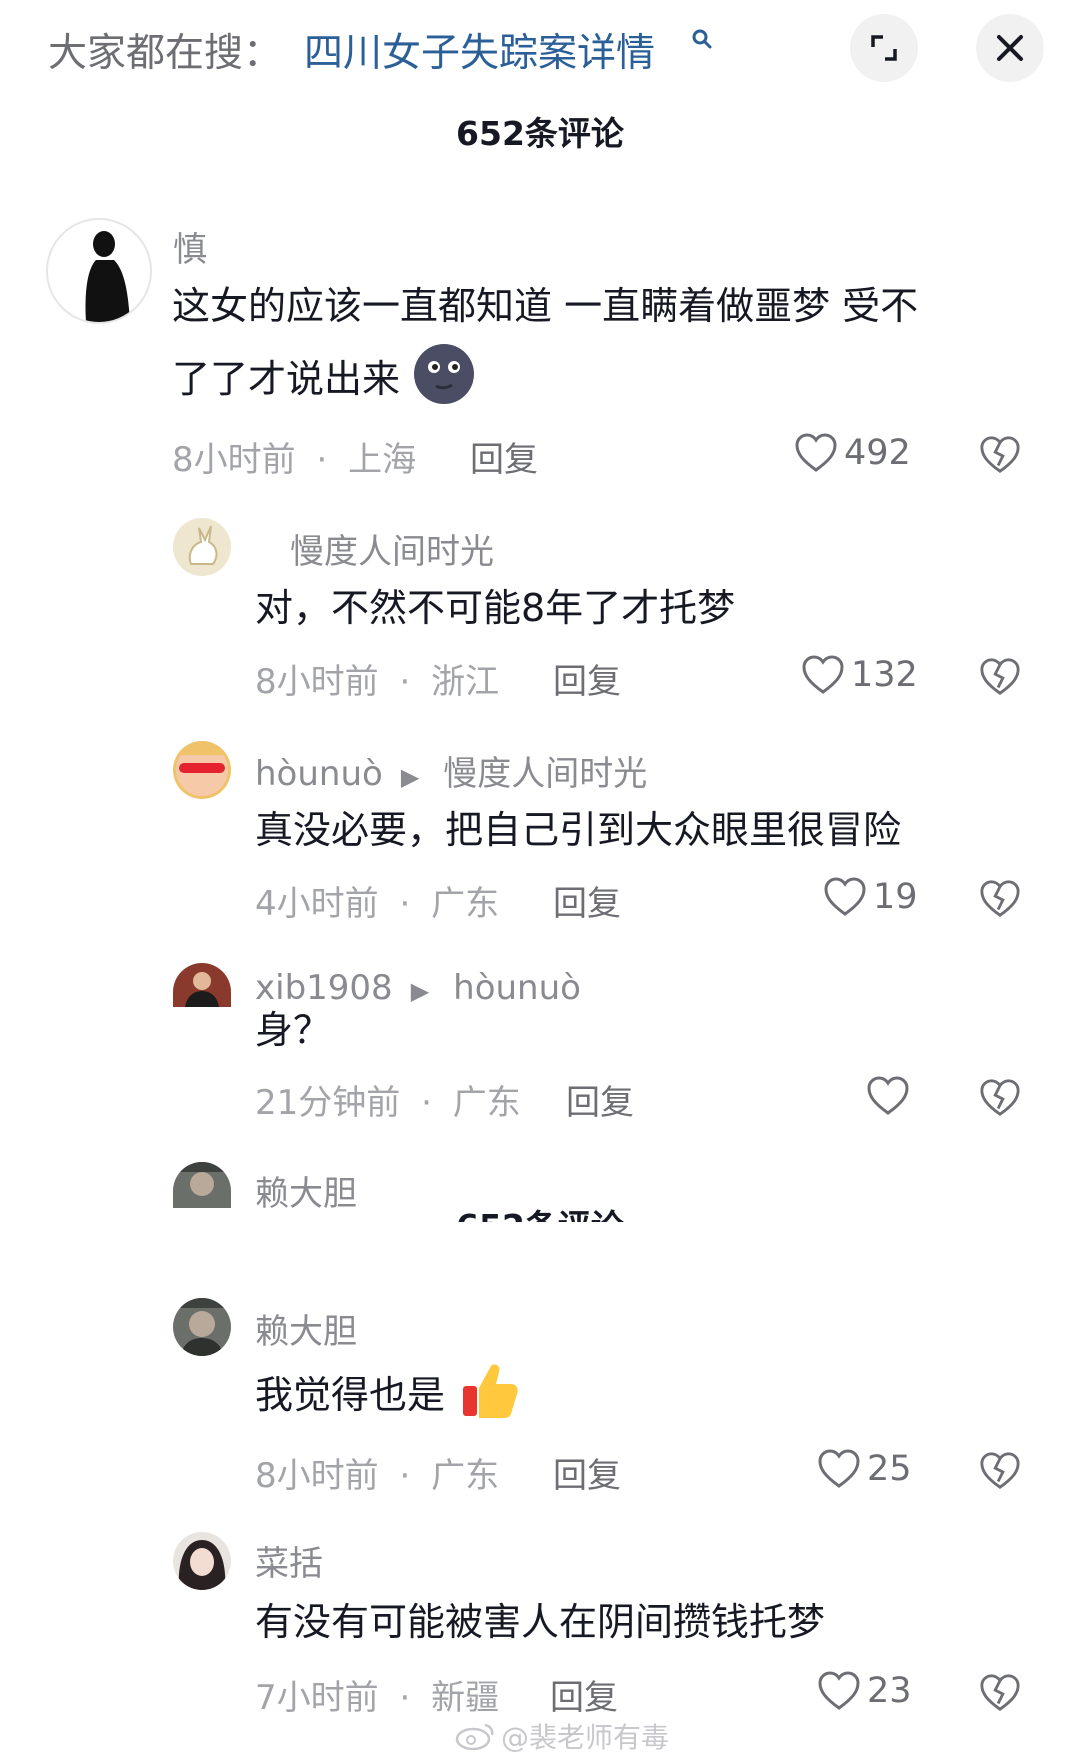  Describe the element at coordinates (382, 460) in the screenshot. I see `comment-location: 上海` at that location.